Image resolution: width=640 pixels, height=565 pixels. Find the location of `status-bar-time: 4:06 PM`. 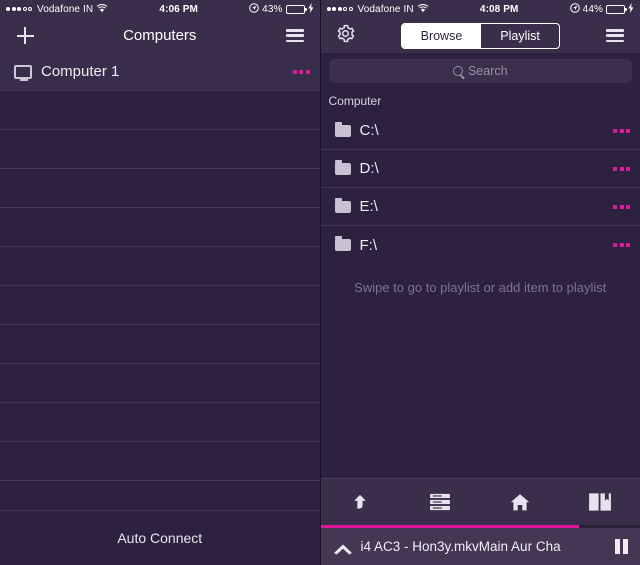

status-bar-time: 4:06 PM is located at coordinates (178, 9).